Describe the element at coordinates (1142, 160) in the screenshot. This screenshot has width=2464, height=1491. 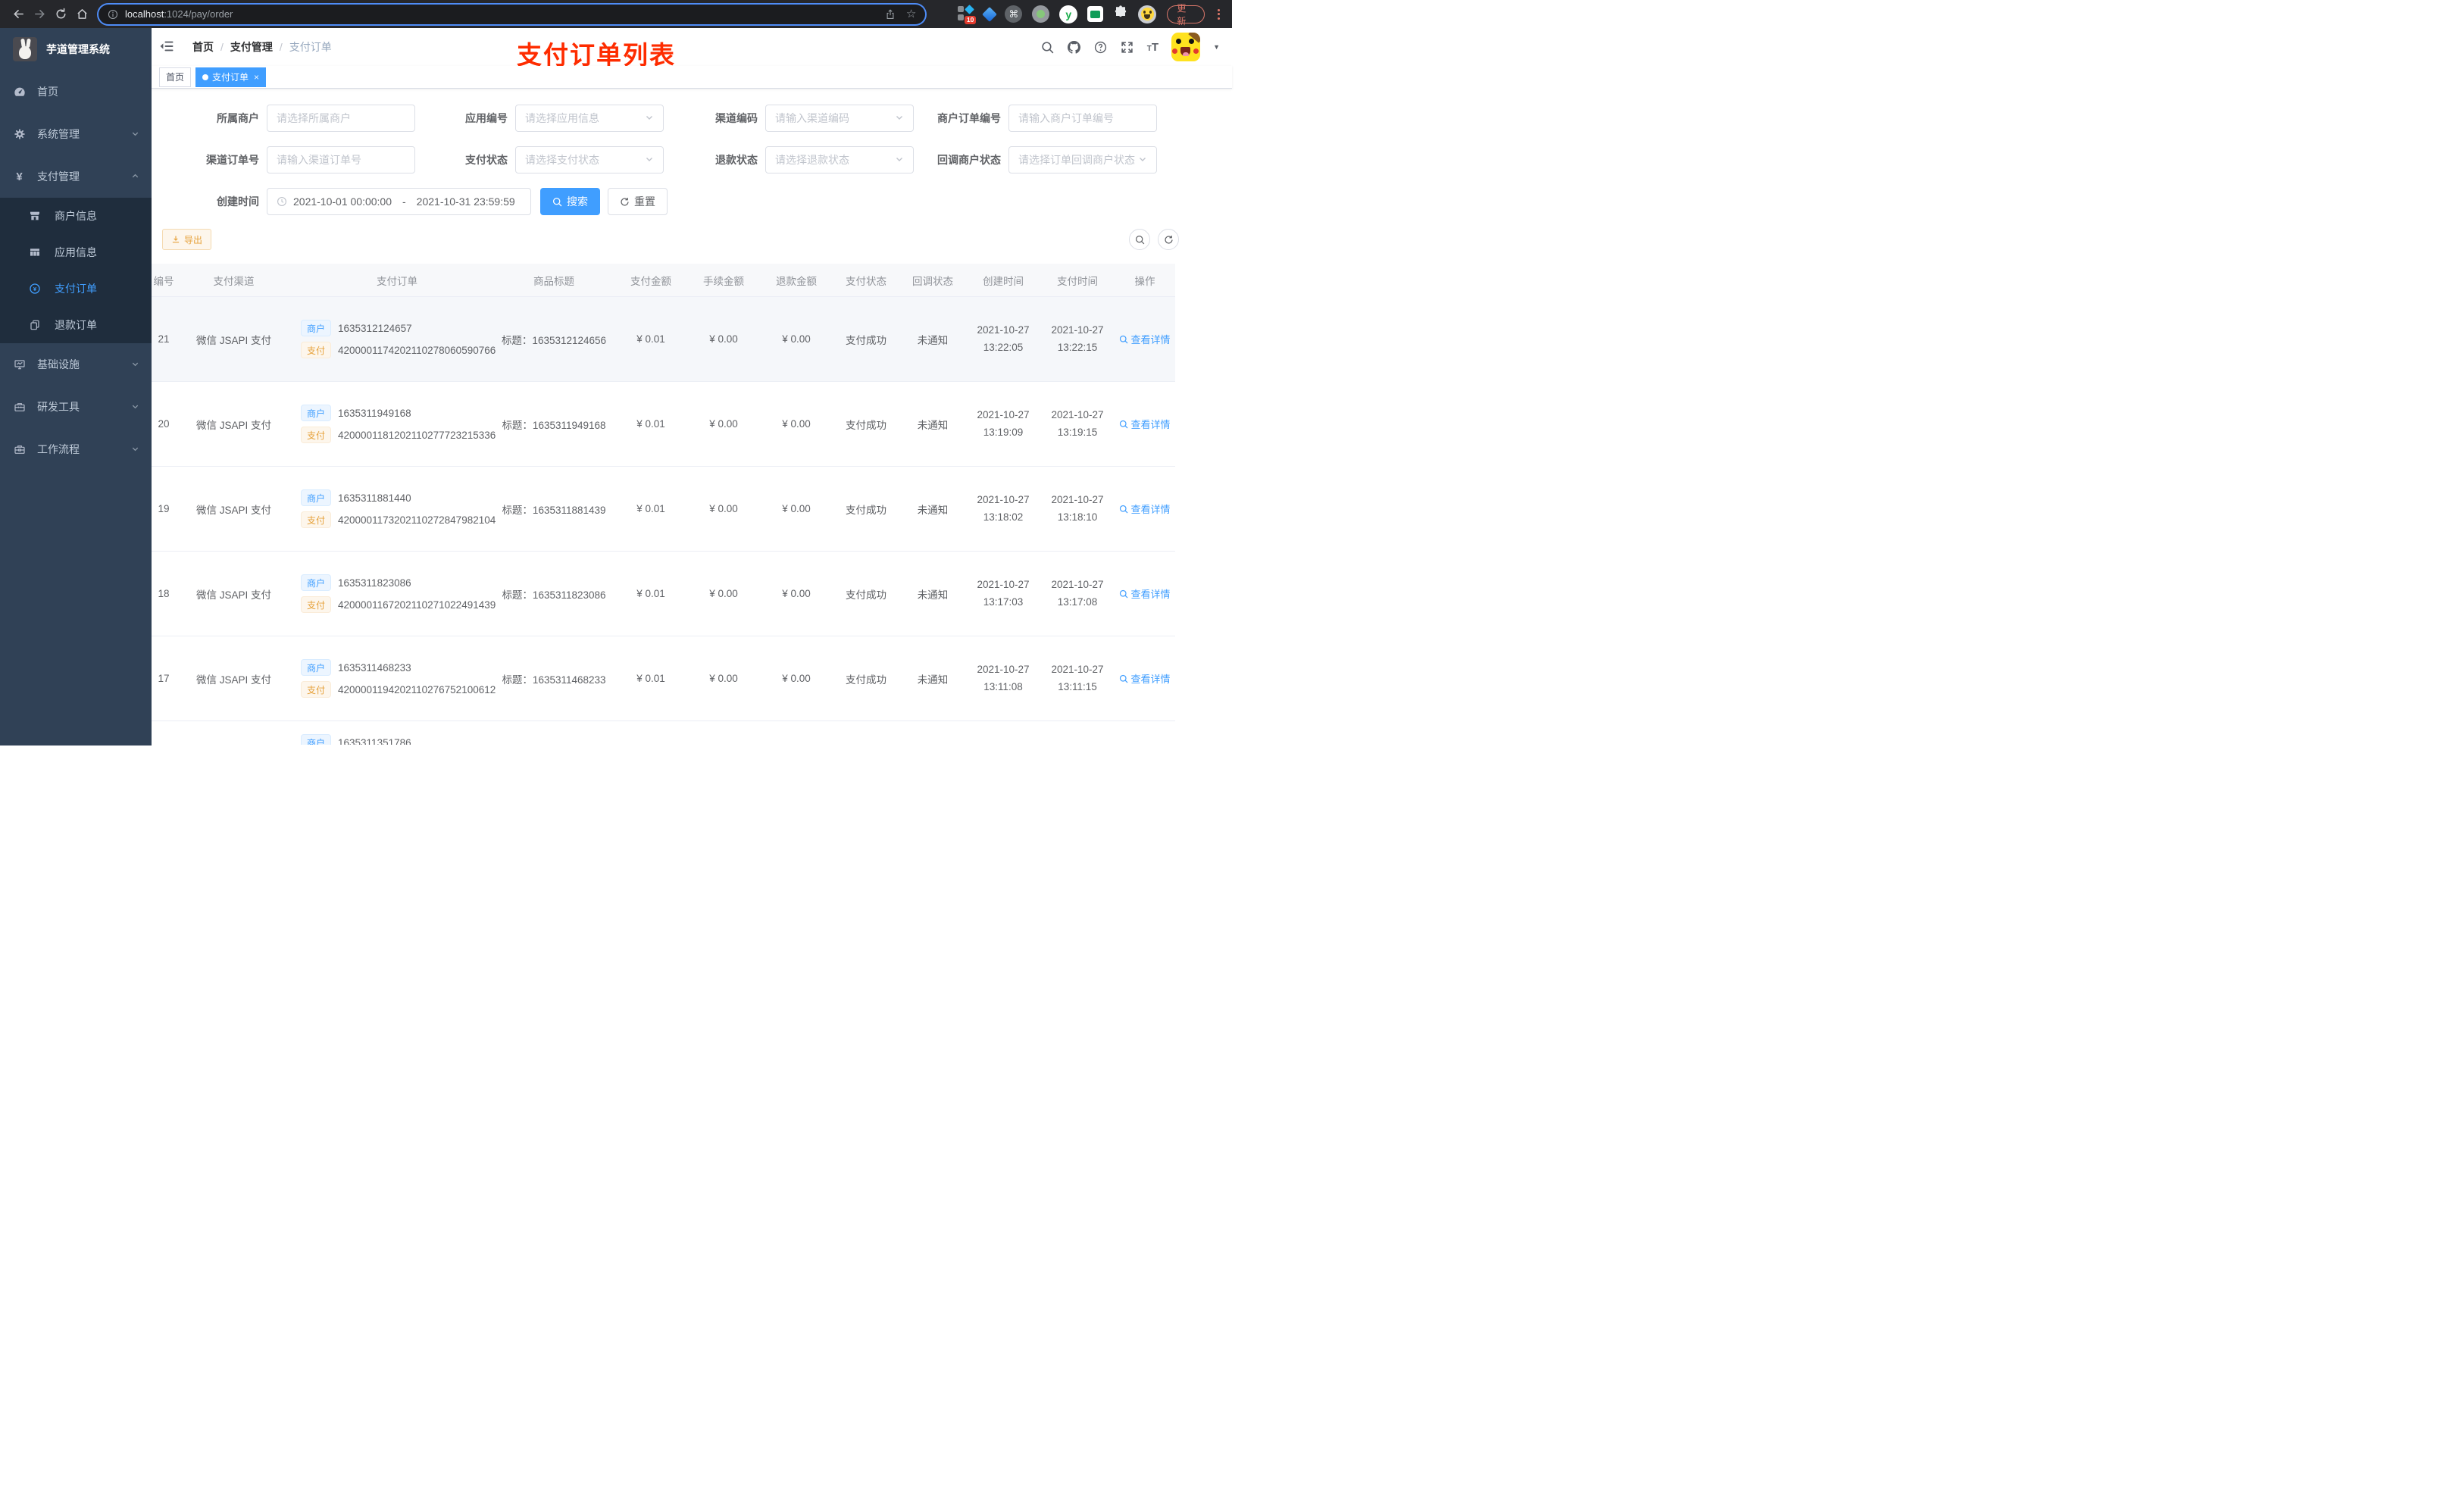
I see `chevron-down-icon` at that location.